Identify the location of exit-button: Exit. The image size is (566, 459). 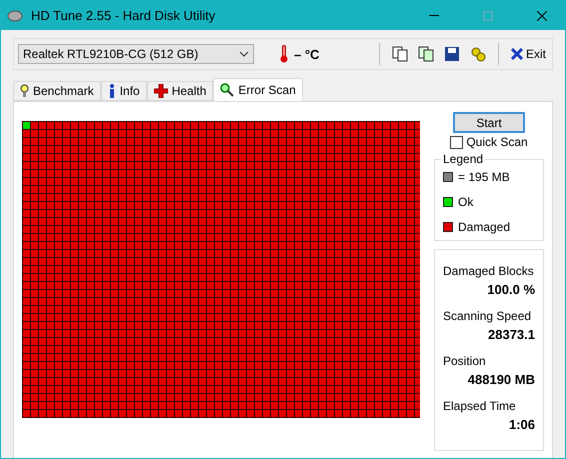
(528, 54).